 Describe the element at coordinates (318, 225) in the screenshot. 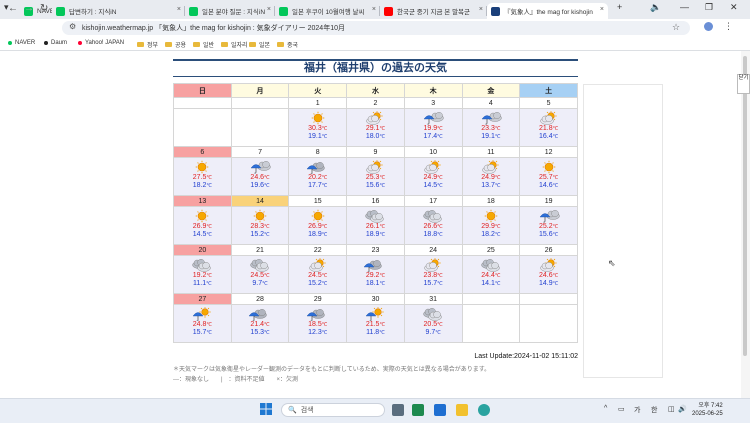

I see `day-weather-cell: 26.9℃ 18.9℃` at that location.